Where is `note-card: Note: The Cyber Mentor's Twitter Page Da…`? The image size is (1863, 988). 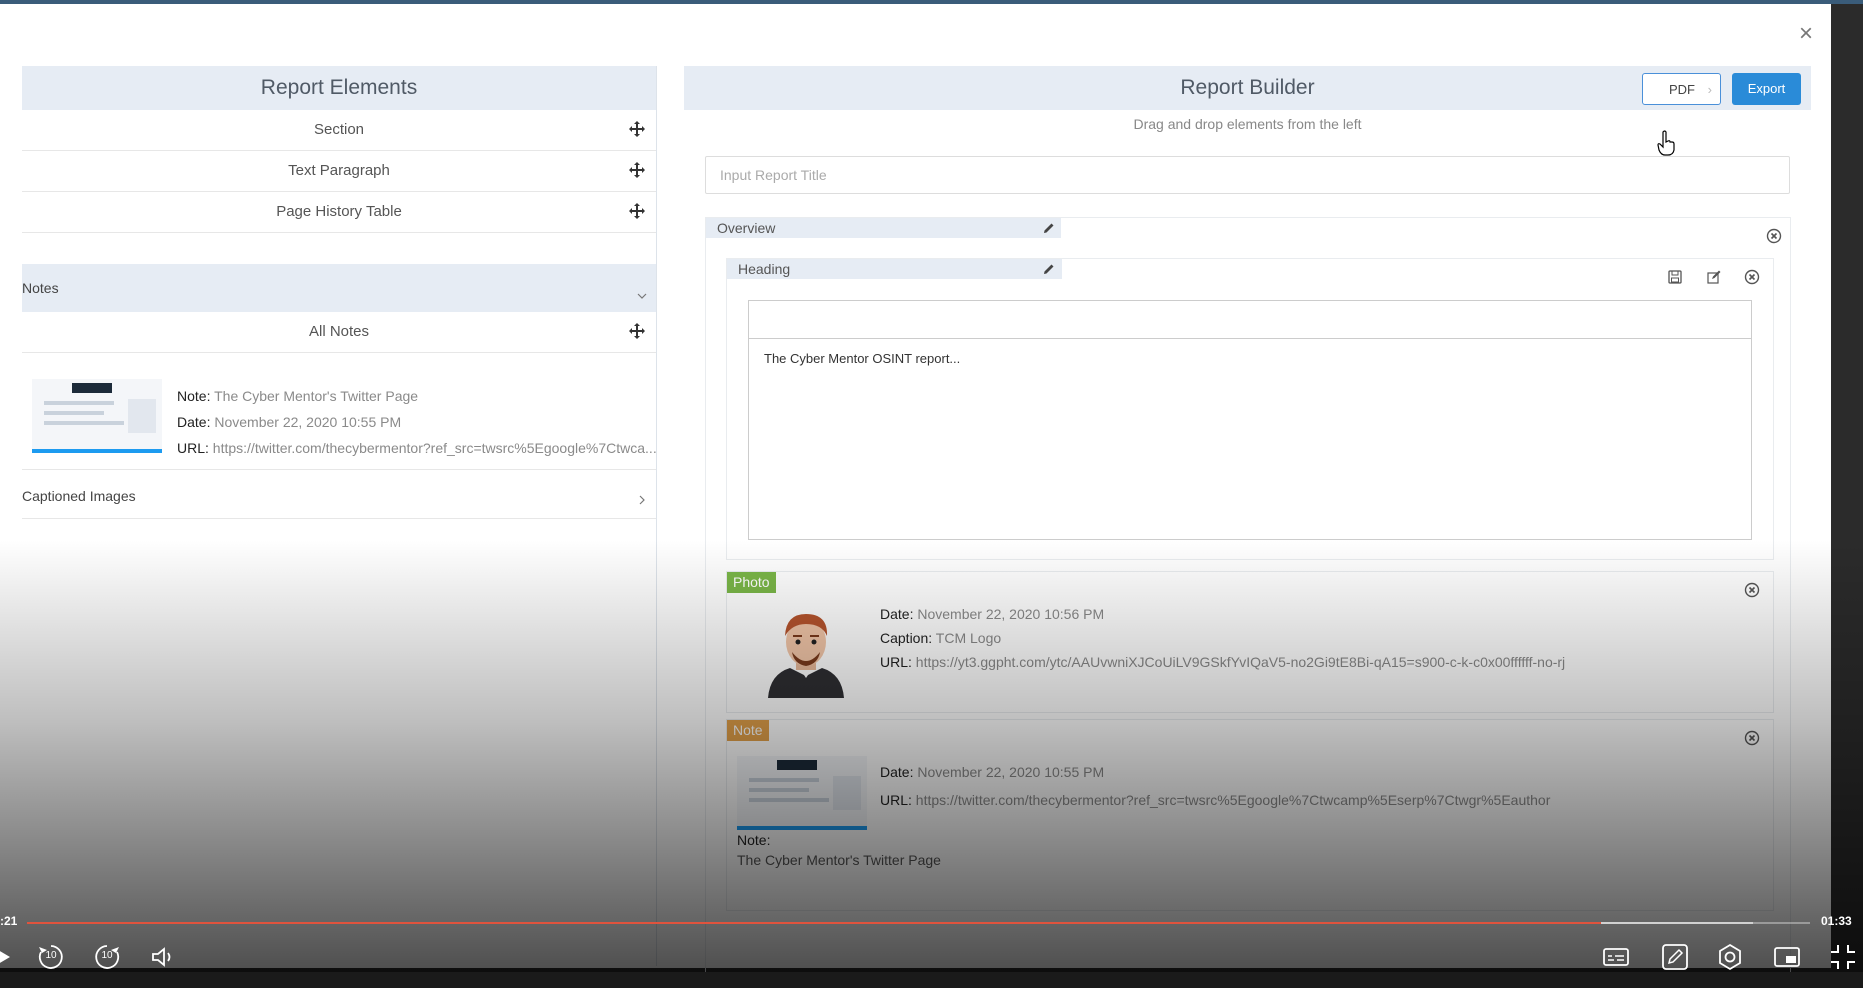 note-card: Note: The Cyber Mentor's Twitter Page Da… is located at coordinates (339, 411).